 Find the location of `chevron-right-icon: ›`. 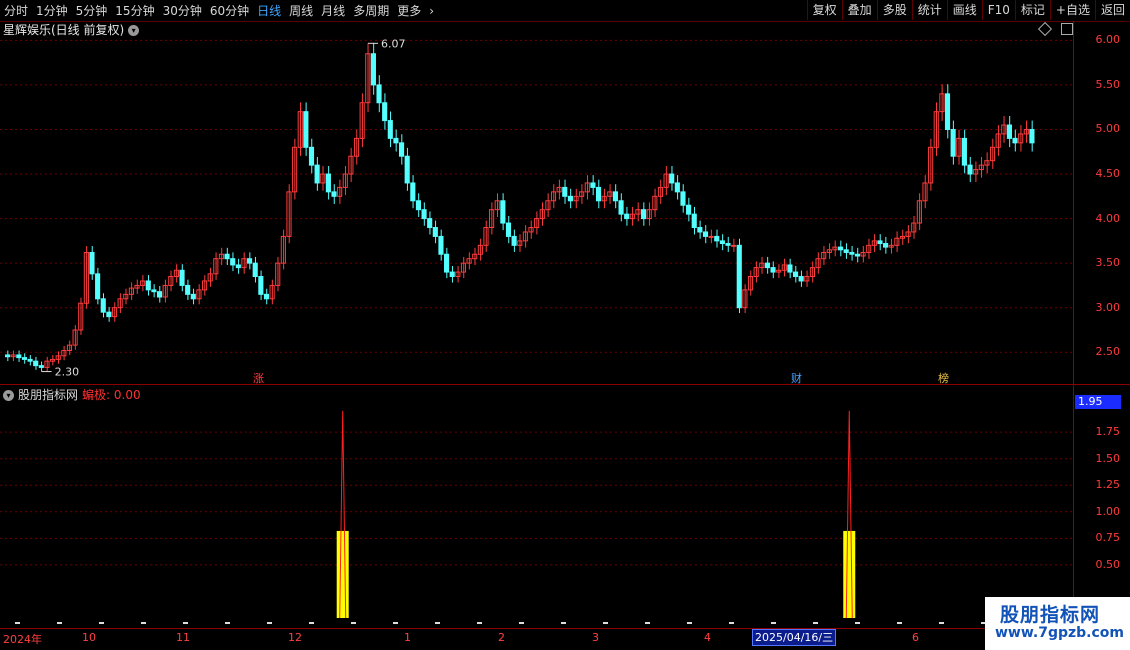

chevron-right-icon: › is located at coordinates (431, 11).